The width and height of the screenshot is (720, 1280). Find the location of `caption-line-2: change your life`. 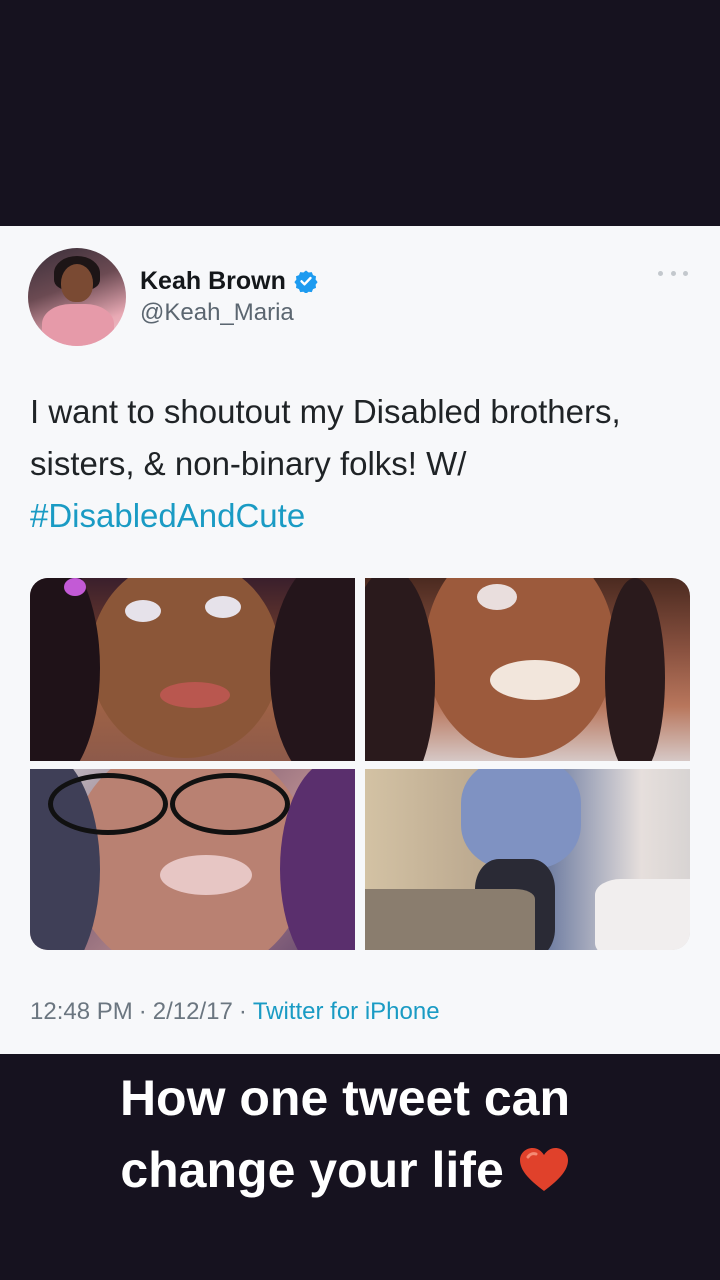

caption-line-2: change your life is located at coordinates (312, 1170).